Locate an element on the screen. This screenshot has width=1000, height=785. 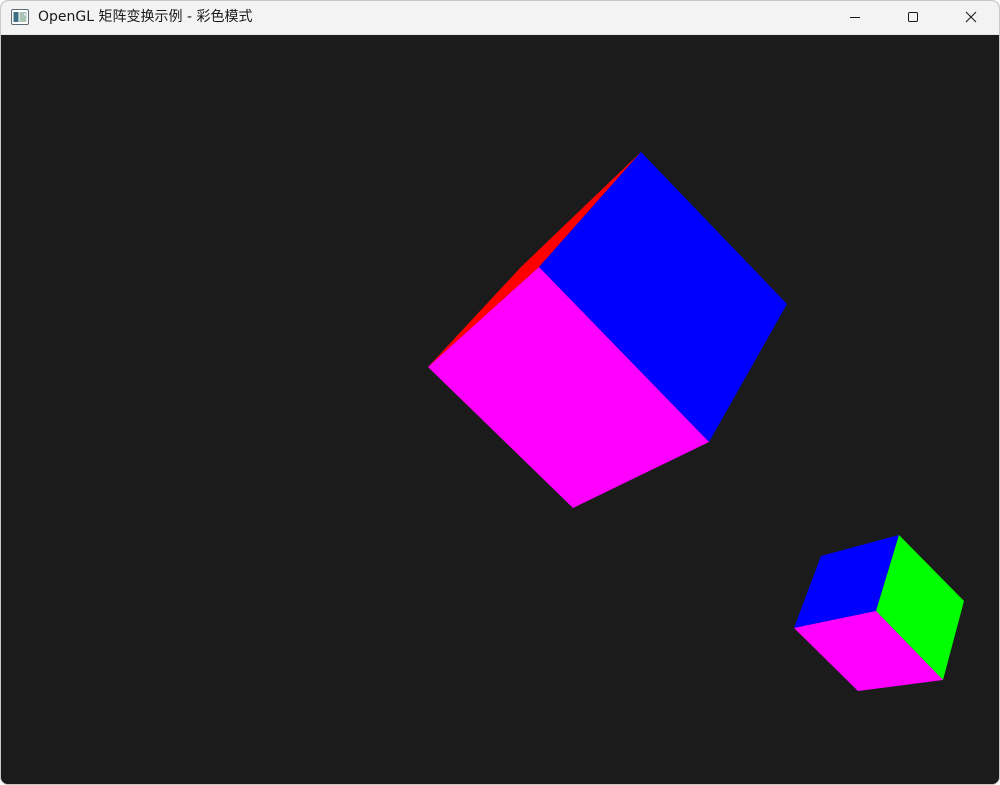
window-title: OpenGL 矩阵变换示例 - 彩色模式 is located at coordinates (145, 17).